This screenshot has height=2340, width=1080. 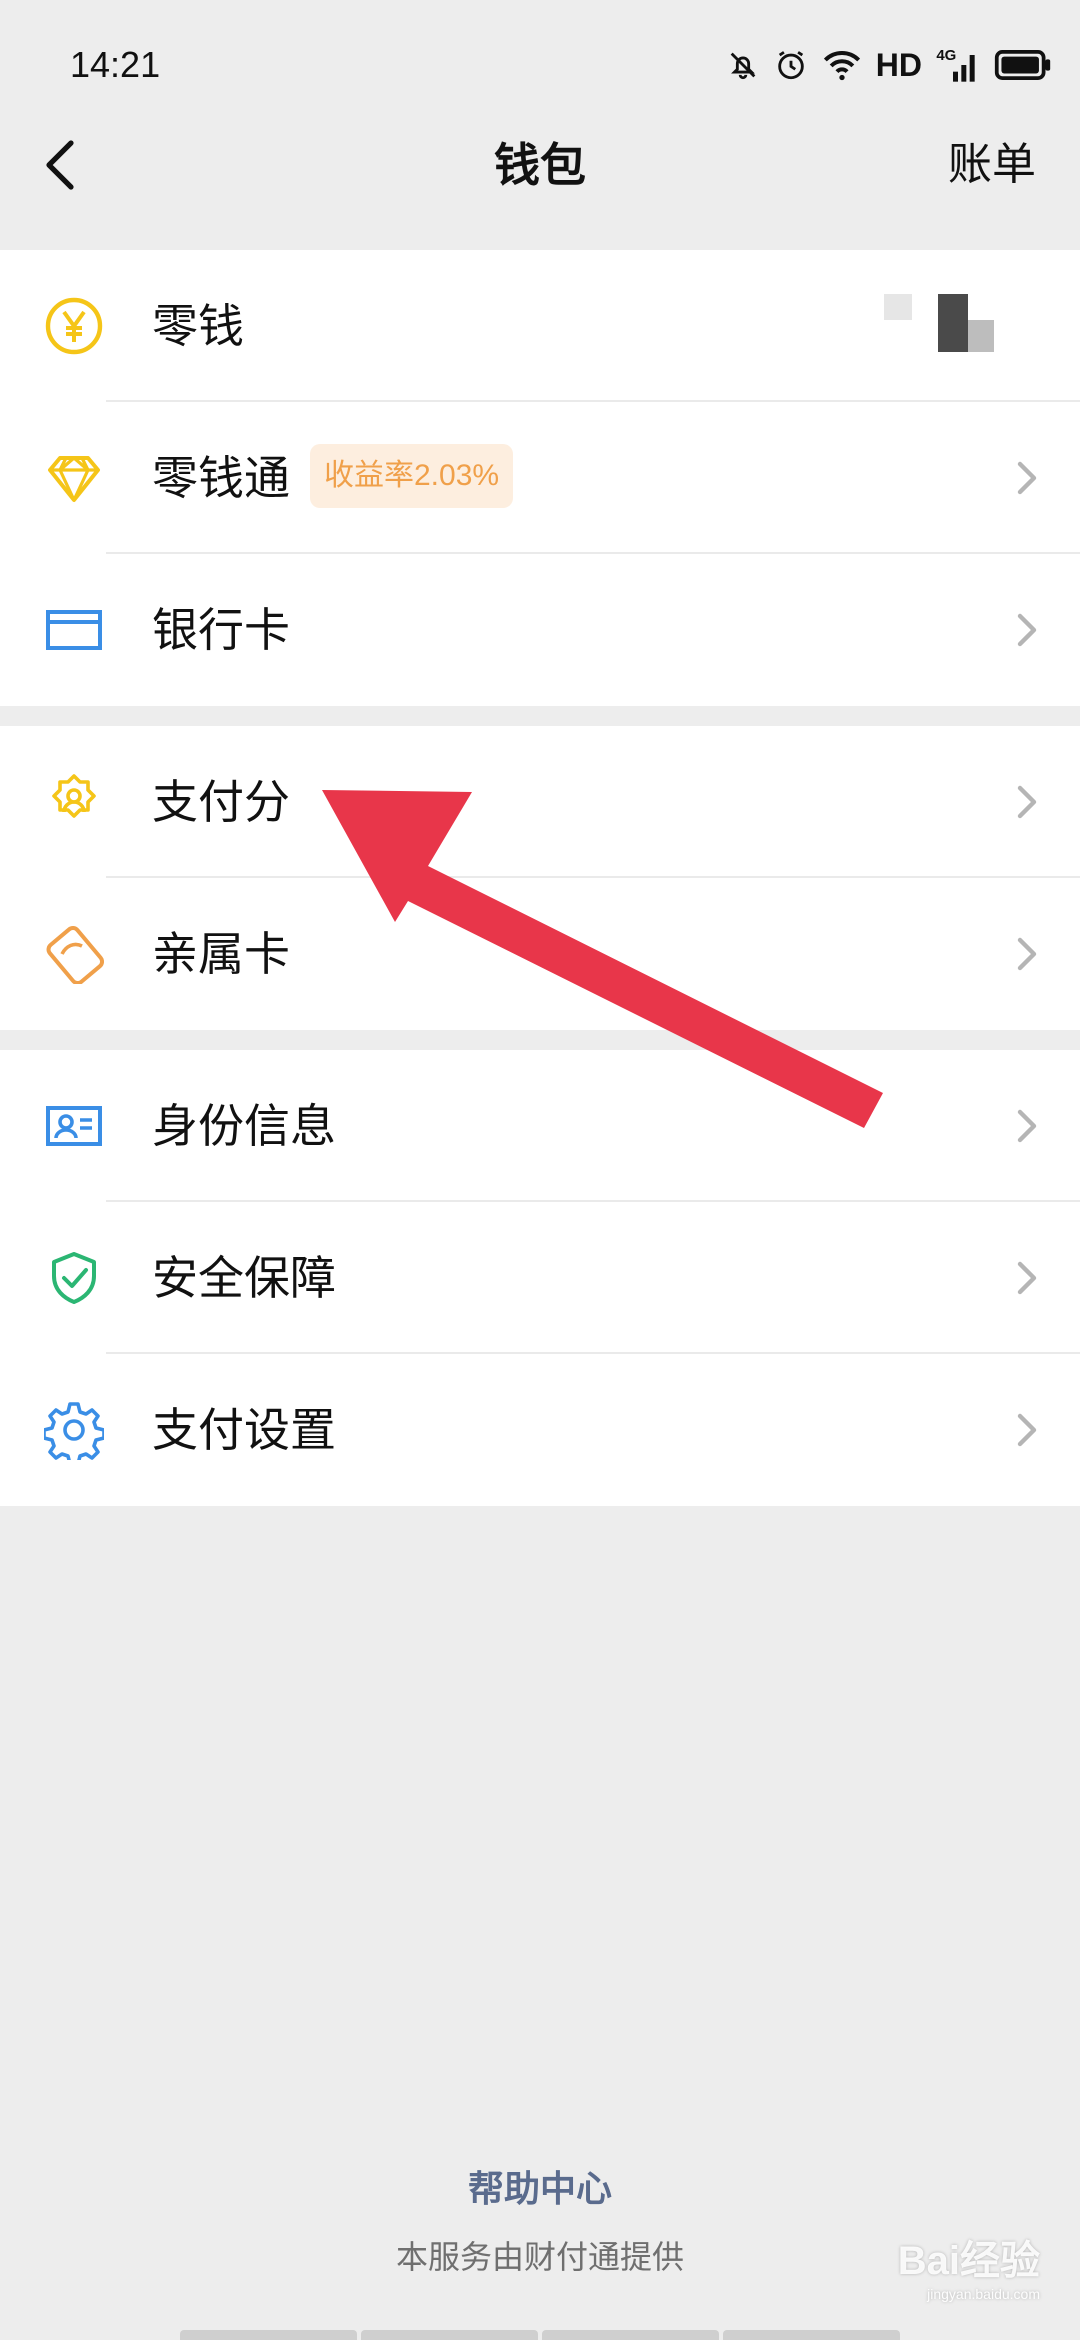 I want to click on bell-off-icon, so click(x=743, y=66).